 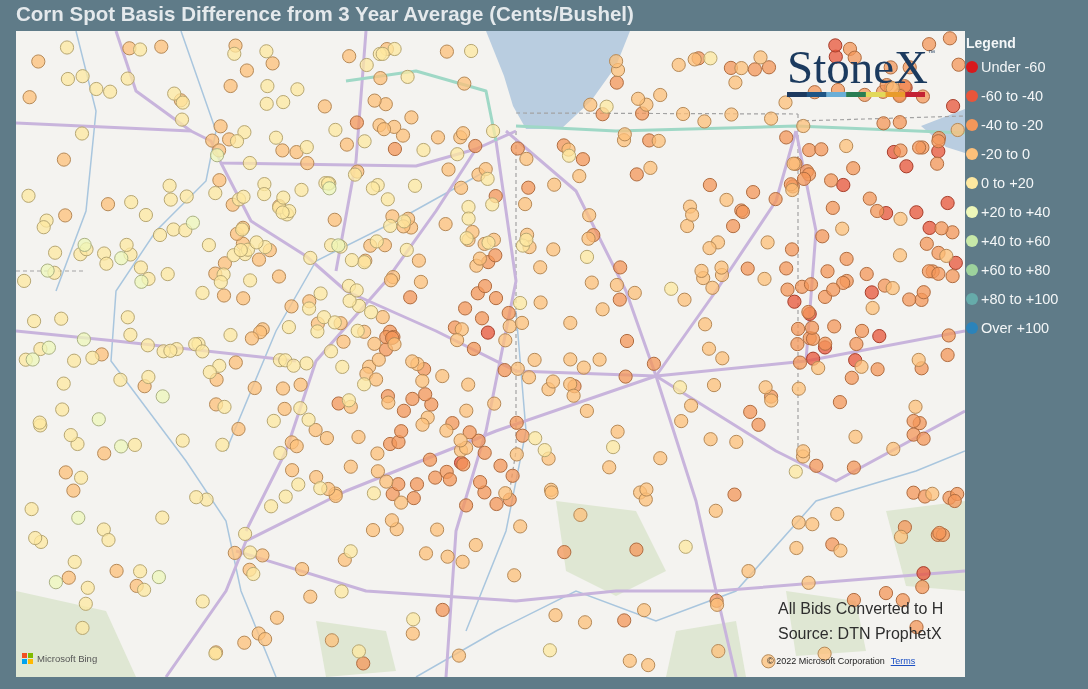 I want to click on legend-label: 0 to +20, so click(x=1007, y=182).